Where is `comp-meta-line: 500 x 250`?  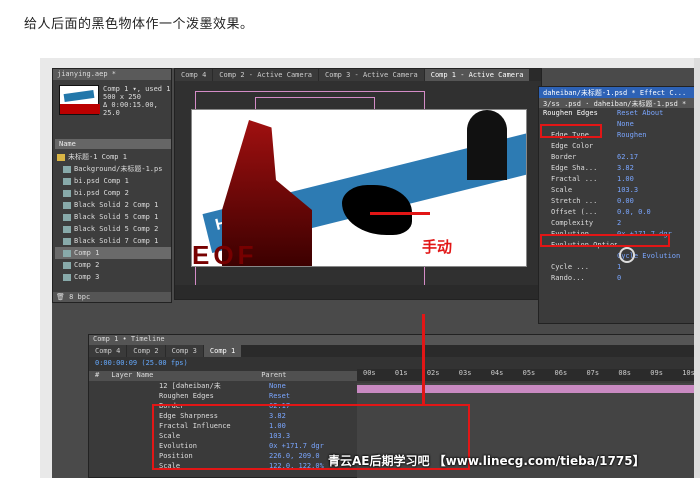
comp-meta-line: 500 x 250 is located at coordinates (122, 97).